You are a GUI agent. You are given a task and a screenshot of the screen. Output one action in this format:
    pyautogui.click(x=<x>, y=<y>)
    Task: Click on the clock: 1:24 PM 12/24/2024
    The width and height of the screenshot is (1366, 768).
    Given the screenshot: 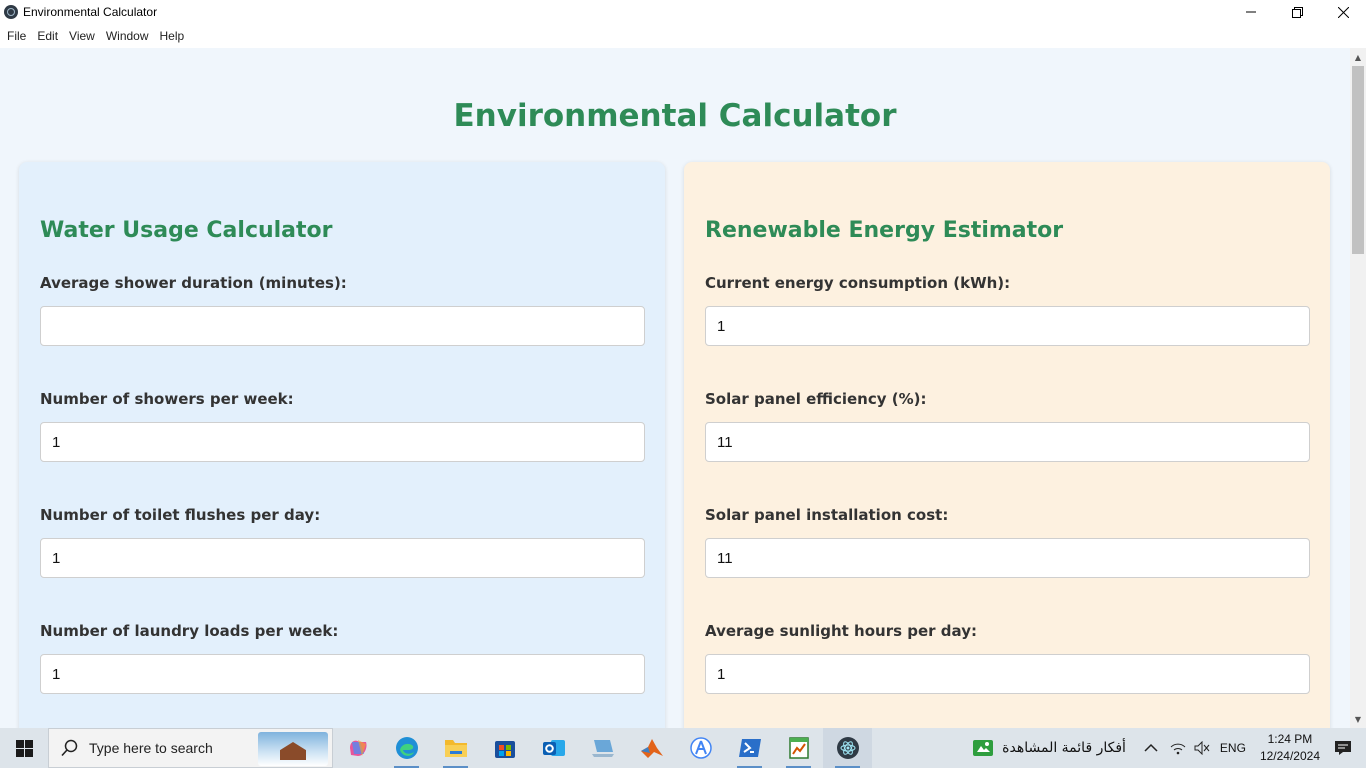 What is the action you would take?
    pyautogui.click(x=1290, y=748)
    